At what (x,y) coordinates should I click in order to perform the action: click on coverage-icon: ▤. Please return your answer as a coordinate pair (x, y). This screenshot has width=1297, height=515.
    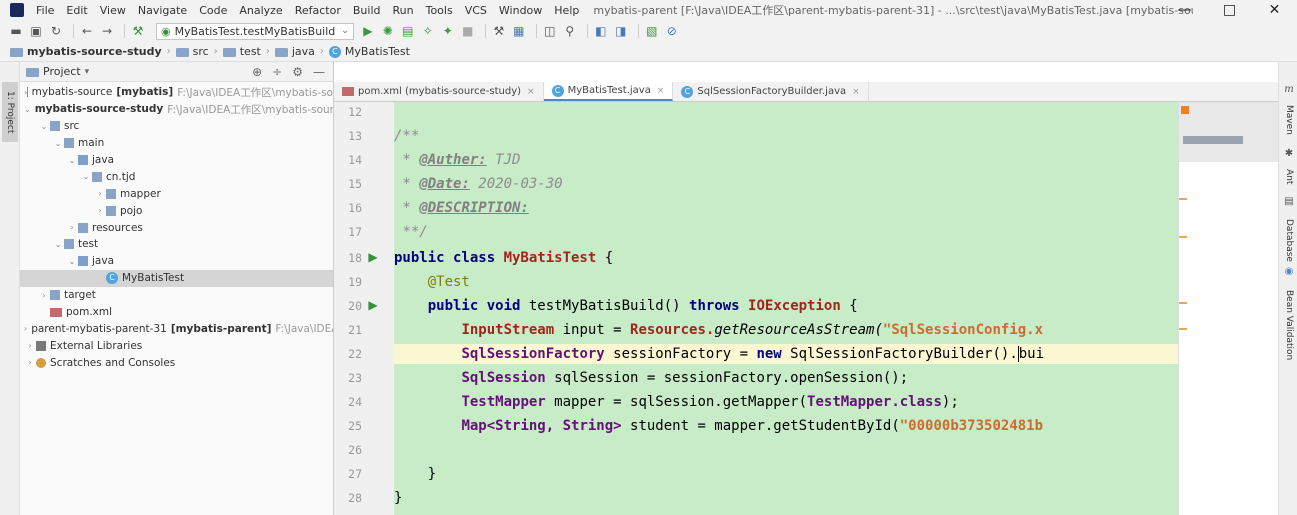
    Looking at the image, I should click on (408, 31).